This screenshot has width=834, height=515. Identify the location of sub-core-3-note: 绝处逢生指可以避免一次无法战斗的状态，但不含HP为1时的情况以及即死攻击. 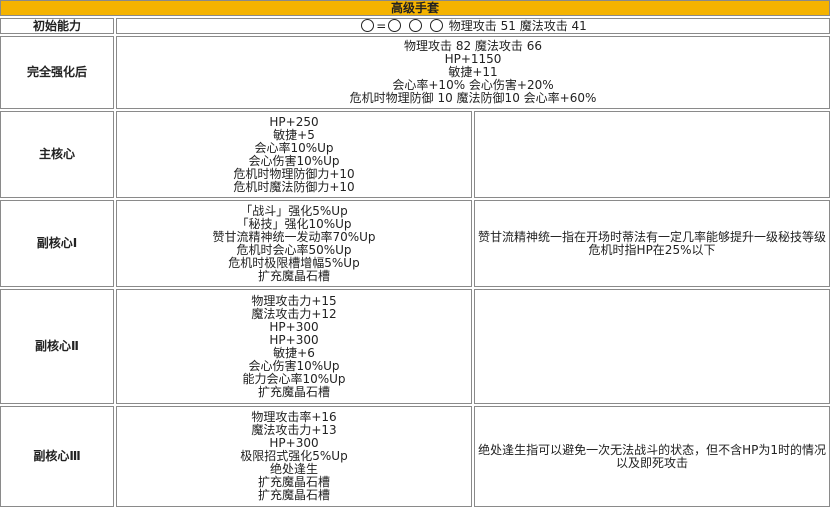
(652, 456).